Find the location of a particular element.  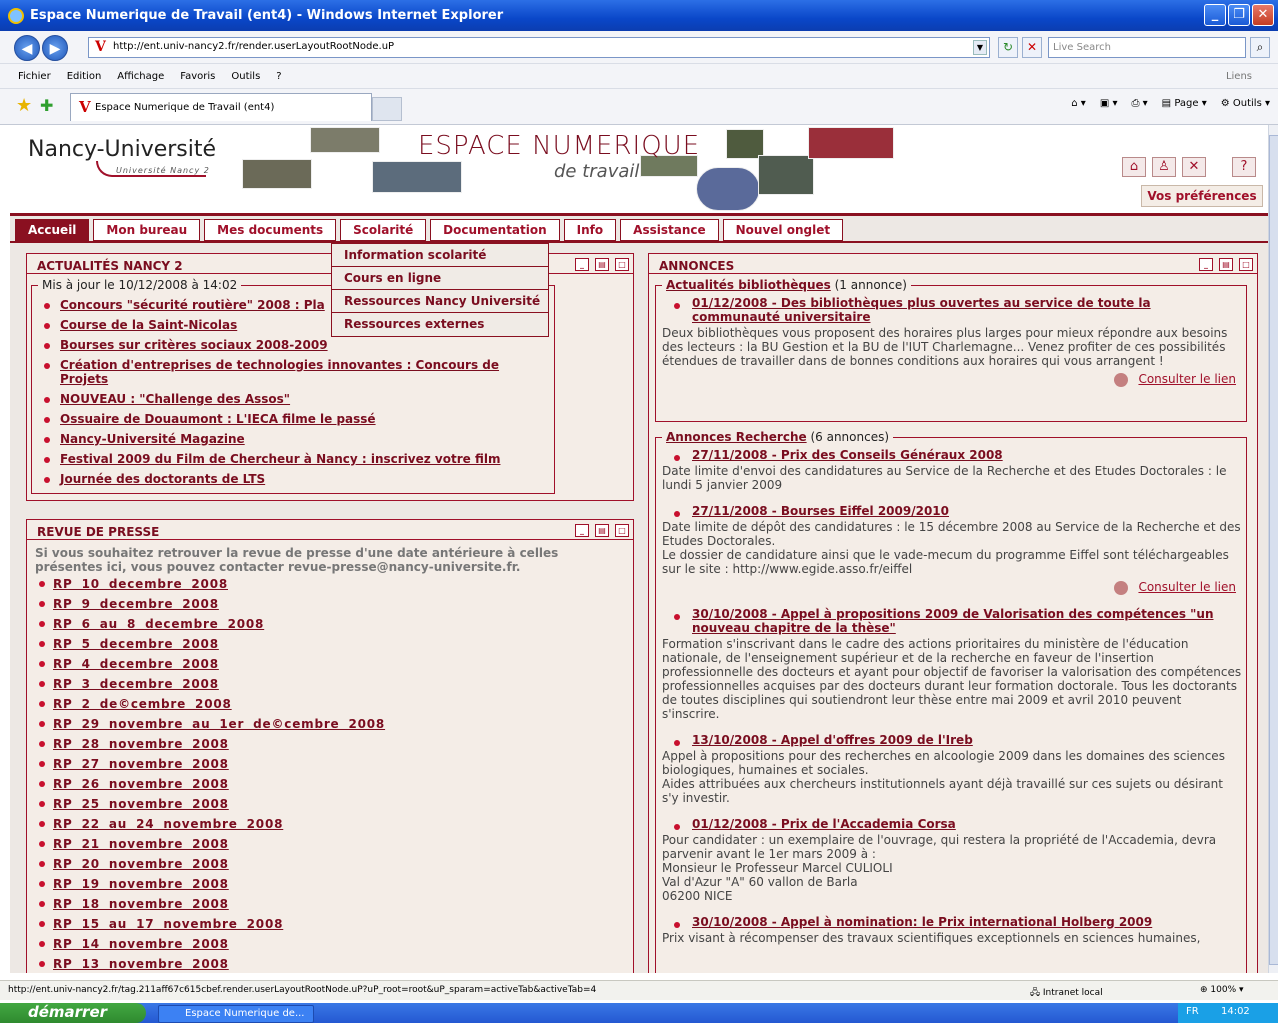

press-link: RP 19 novembre 2008 is located at coordinates (141, 884).